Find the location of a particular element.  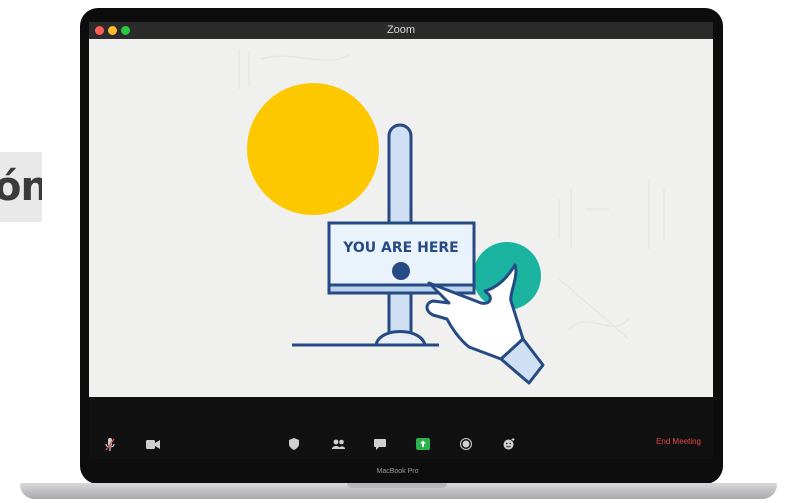

device-label: MacBook Pro is located at coordinates (397, 471).